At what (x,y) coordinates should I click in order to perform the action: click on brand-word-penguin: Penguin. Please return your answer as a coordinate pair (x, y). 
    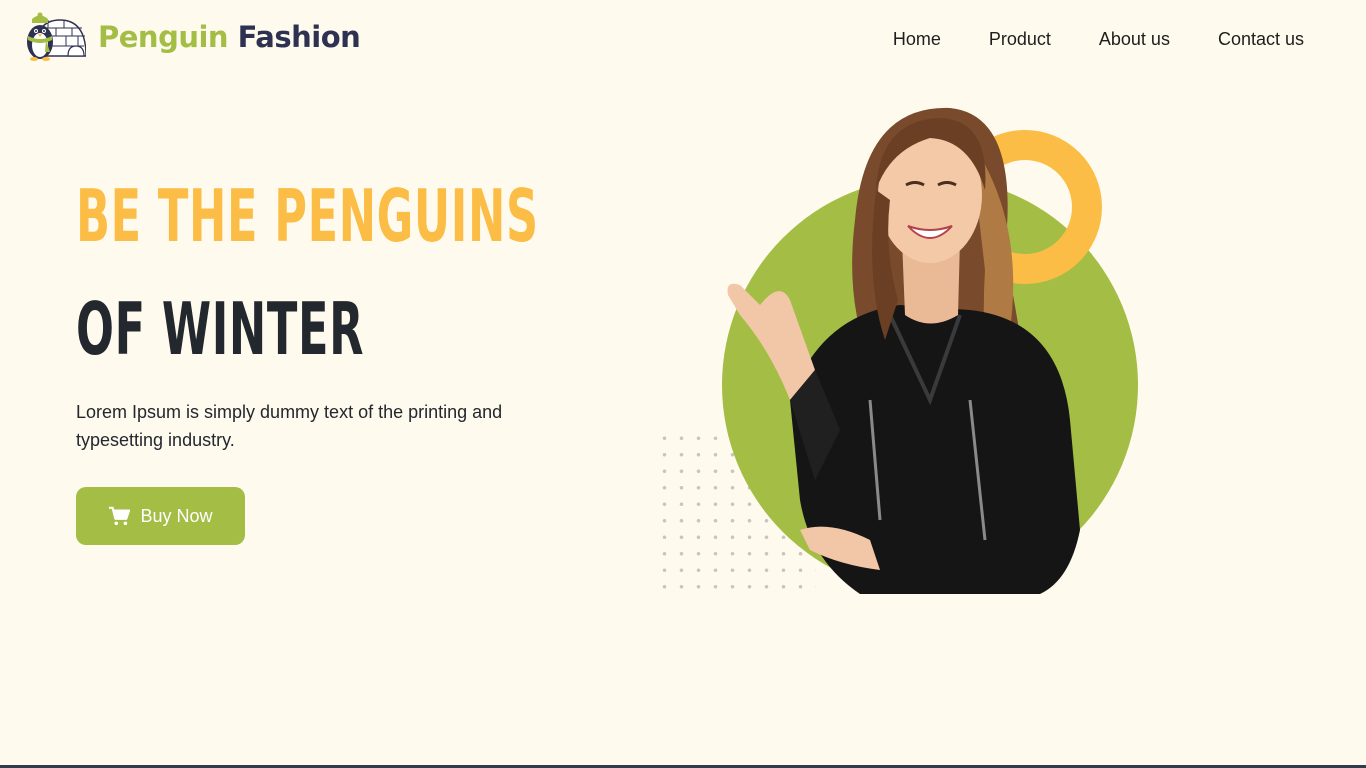
    Looking at the image, I should click on (163, 36).